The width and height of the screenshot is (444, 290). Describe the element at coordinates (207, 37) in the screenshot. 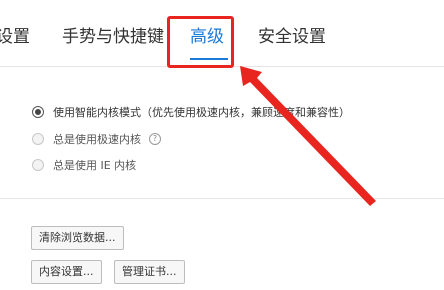

I see `tab-advanced: 高级` at that location.